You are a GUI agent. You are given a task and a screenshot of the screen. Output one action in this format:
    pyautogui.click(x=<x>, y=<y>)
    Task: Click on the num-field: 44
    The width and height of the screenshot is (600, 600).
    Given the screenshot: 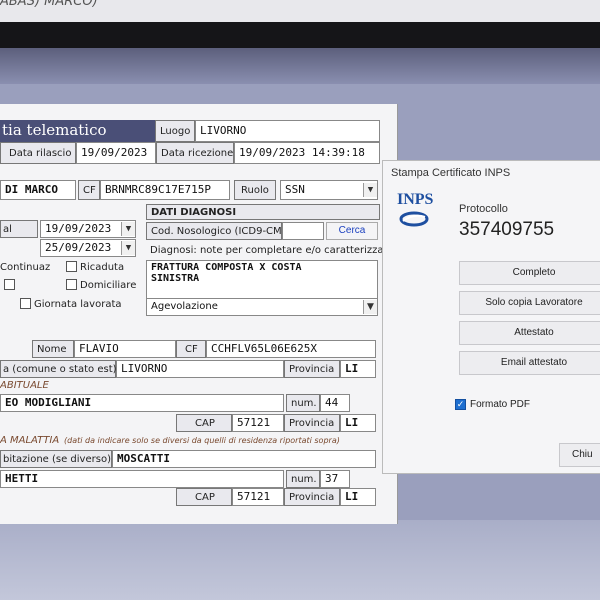 What is the action you would take?
    pyautogui.click(x=335, y=403)
    